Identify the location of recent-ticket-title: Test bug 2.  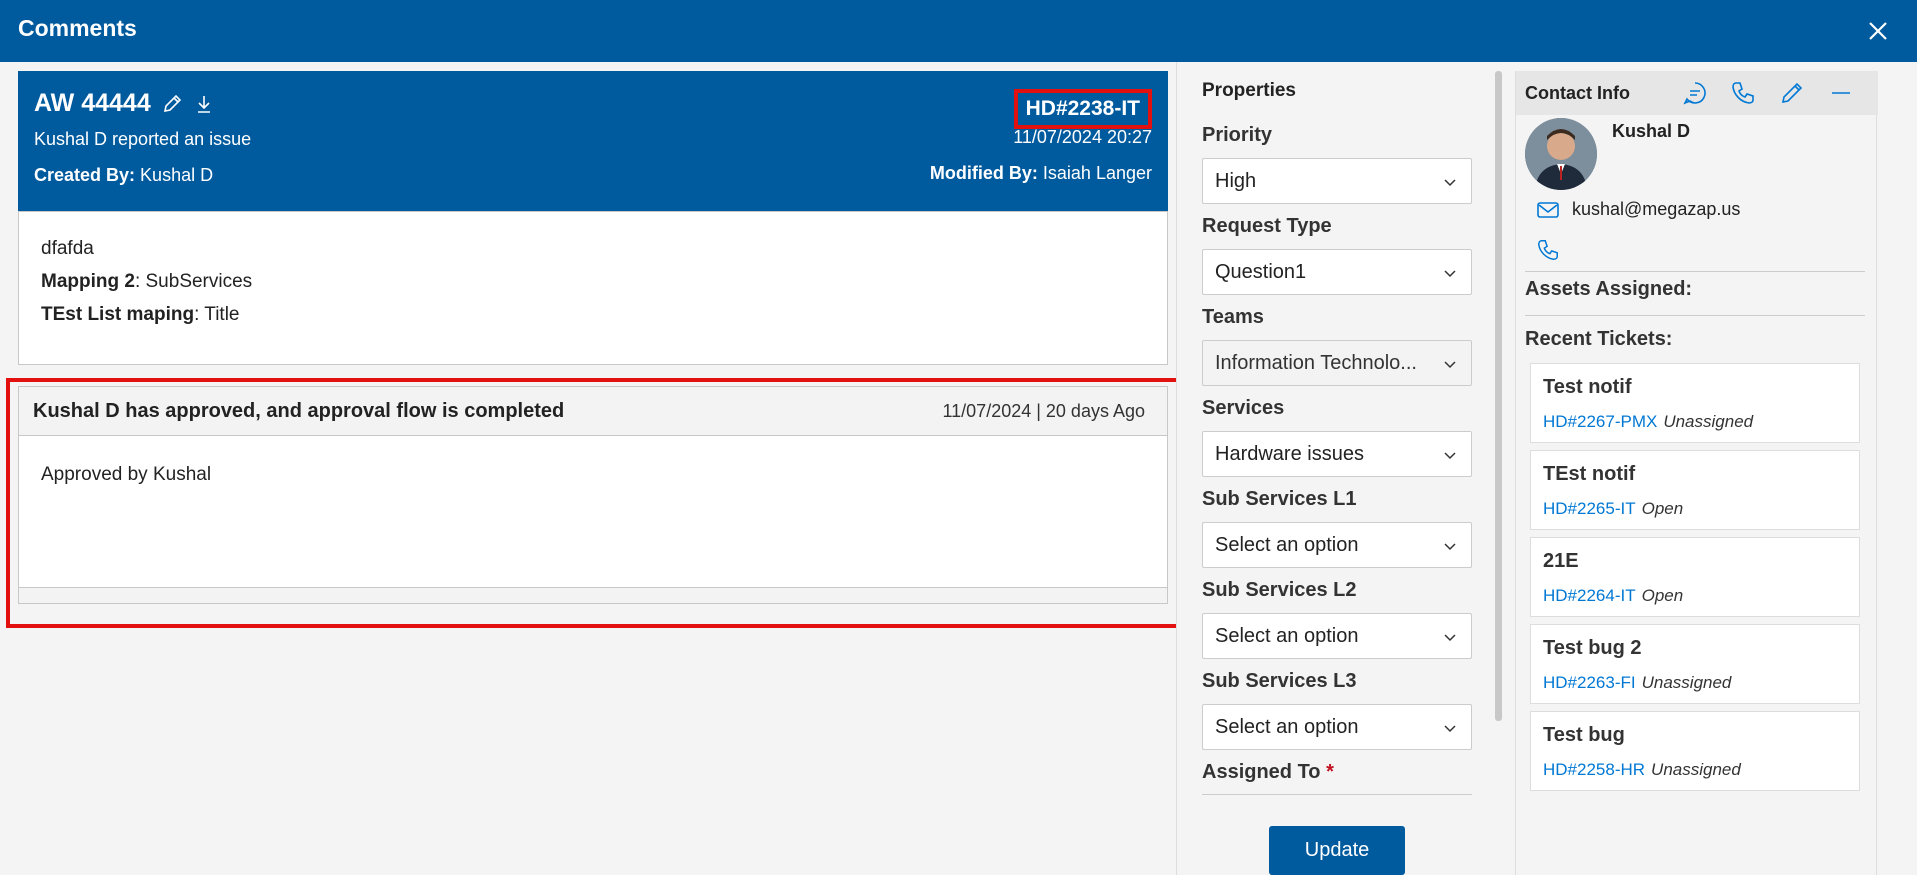
(1592, 648).